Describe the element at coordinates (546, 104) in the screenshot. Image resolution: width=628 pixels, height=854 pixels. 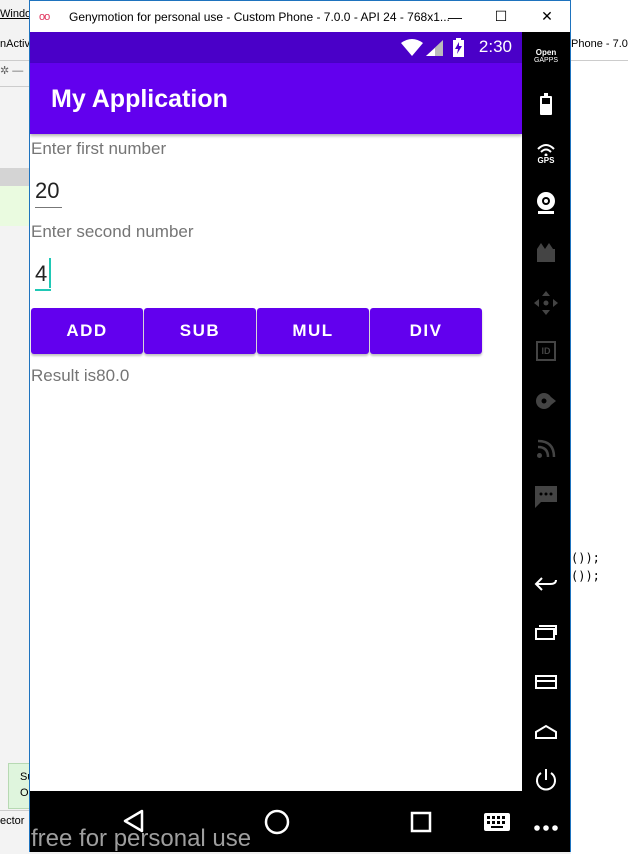
I see `battery-icon` at that location.